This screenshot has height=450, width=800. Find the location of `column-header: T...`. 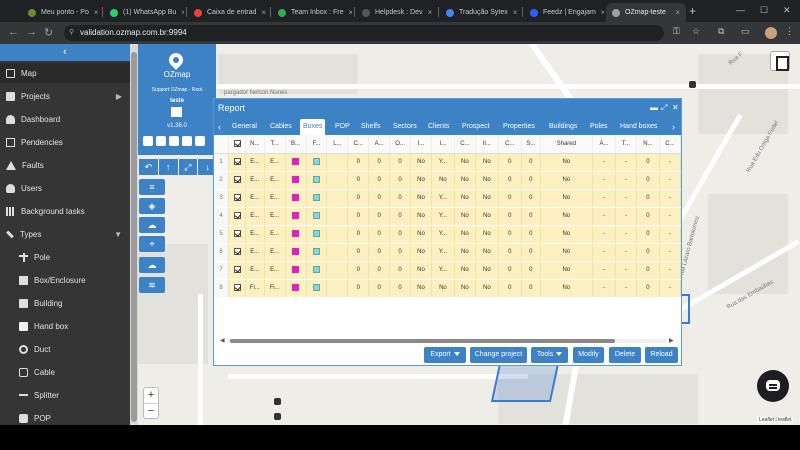

column-header: T... is located at coordinates (275, 144).